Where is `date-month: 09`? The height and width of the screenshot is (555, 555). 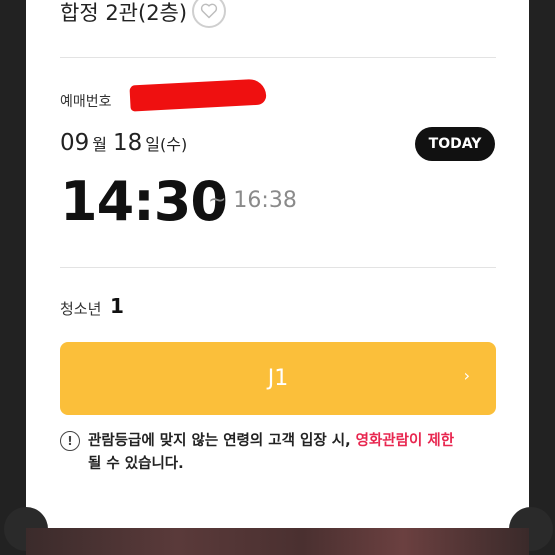
date-month: 09 is located at coordinates (75, 143).